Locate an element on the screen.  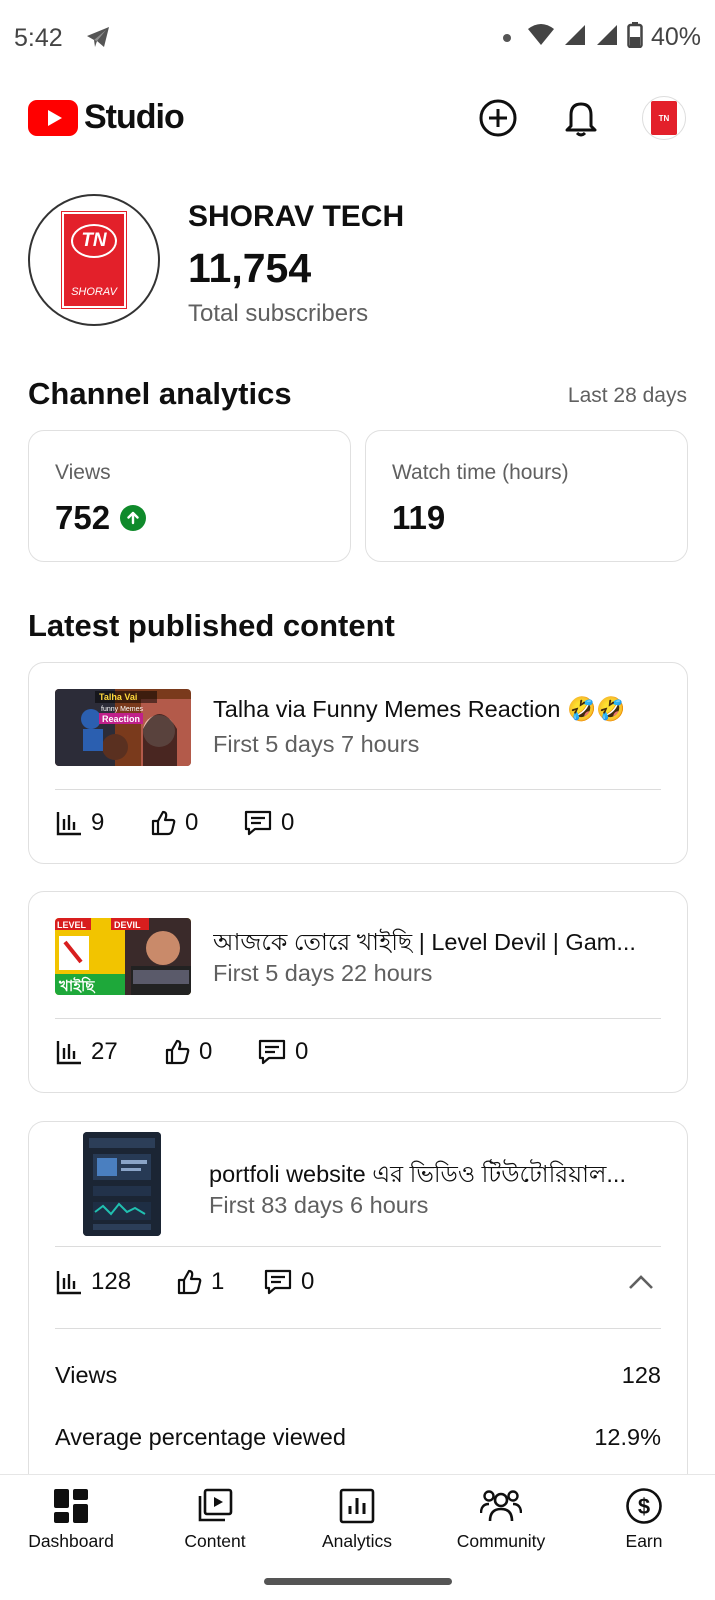
subscriber-count: 11,754 is located at coordinates (250, 268).